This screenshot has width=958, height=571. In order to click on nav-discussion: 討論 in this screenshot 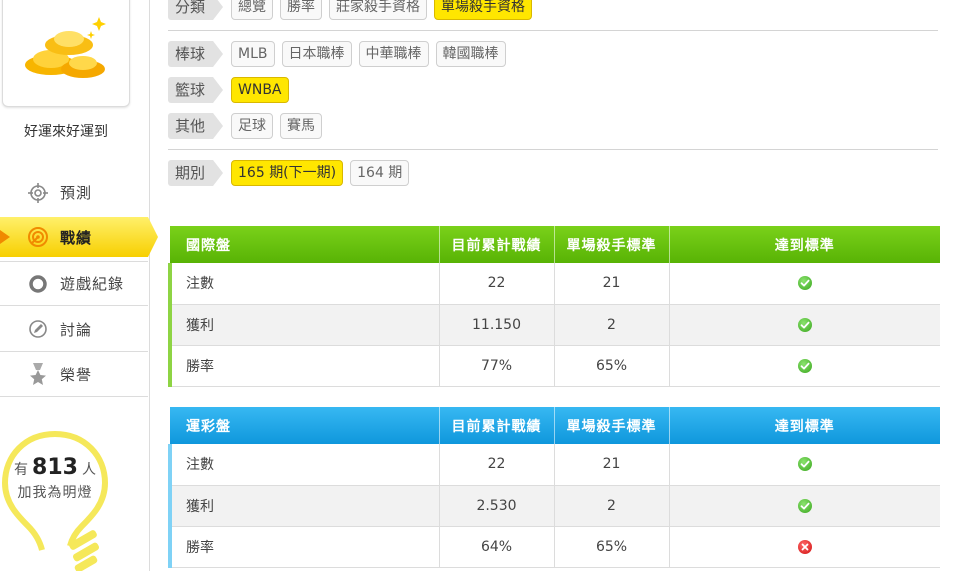, I will do `click(74, 329)`.